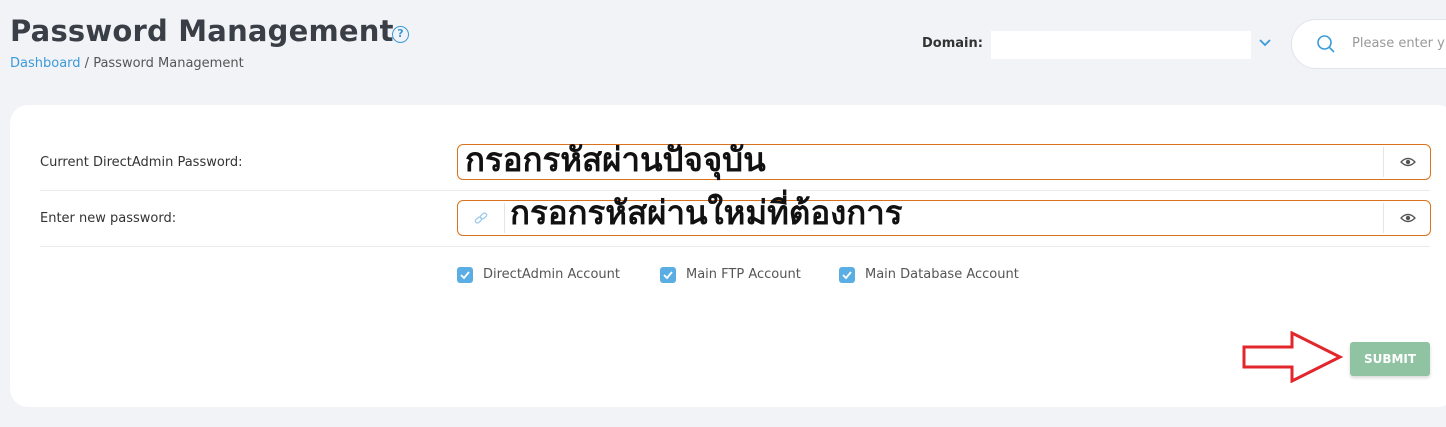  What do you see at coordinates (108, 218) in the screenshot?
I see `new-password-label: Enter new password:` at bounding box center [108, 218].